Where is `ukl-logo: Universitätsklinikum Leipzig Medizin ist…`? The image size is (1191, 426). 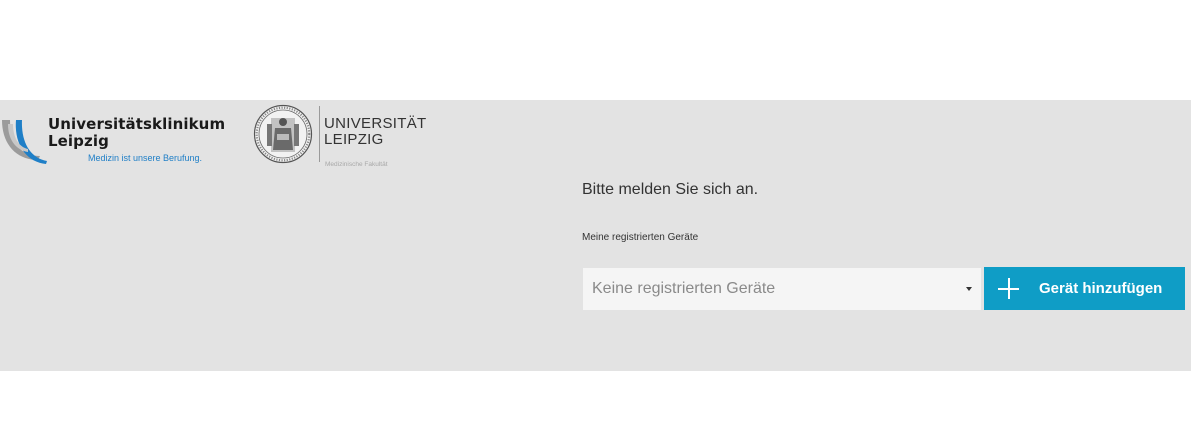 ukl-logo: Universitätsklinikum Leipzig Medizin ist… is located at coordinates (112, 146).